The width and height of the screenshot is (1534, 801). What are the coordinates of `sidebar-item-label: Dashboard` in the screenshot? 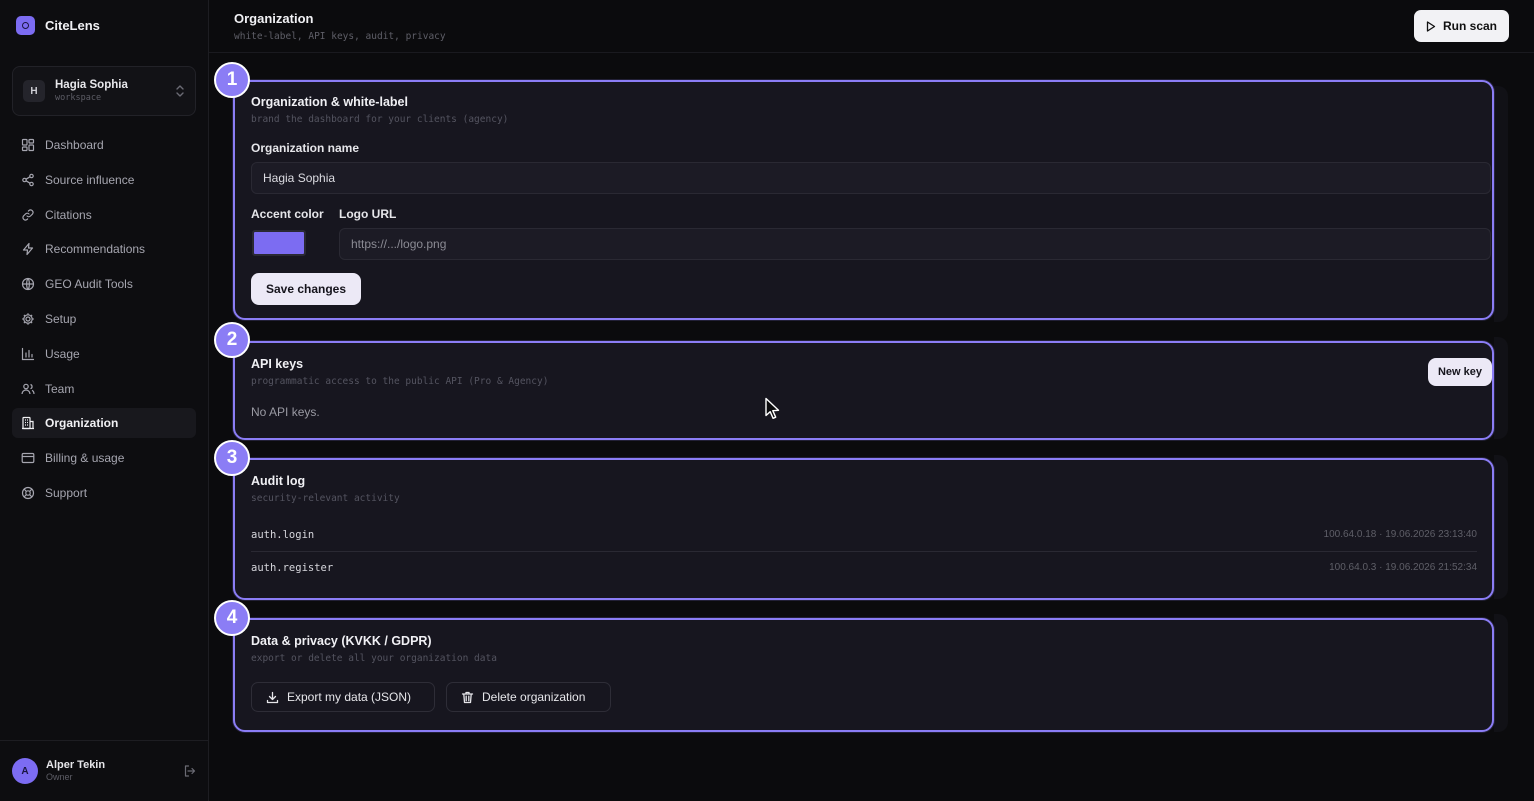 It's located at (74, 145).